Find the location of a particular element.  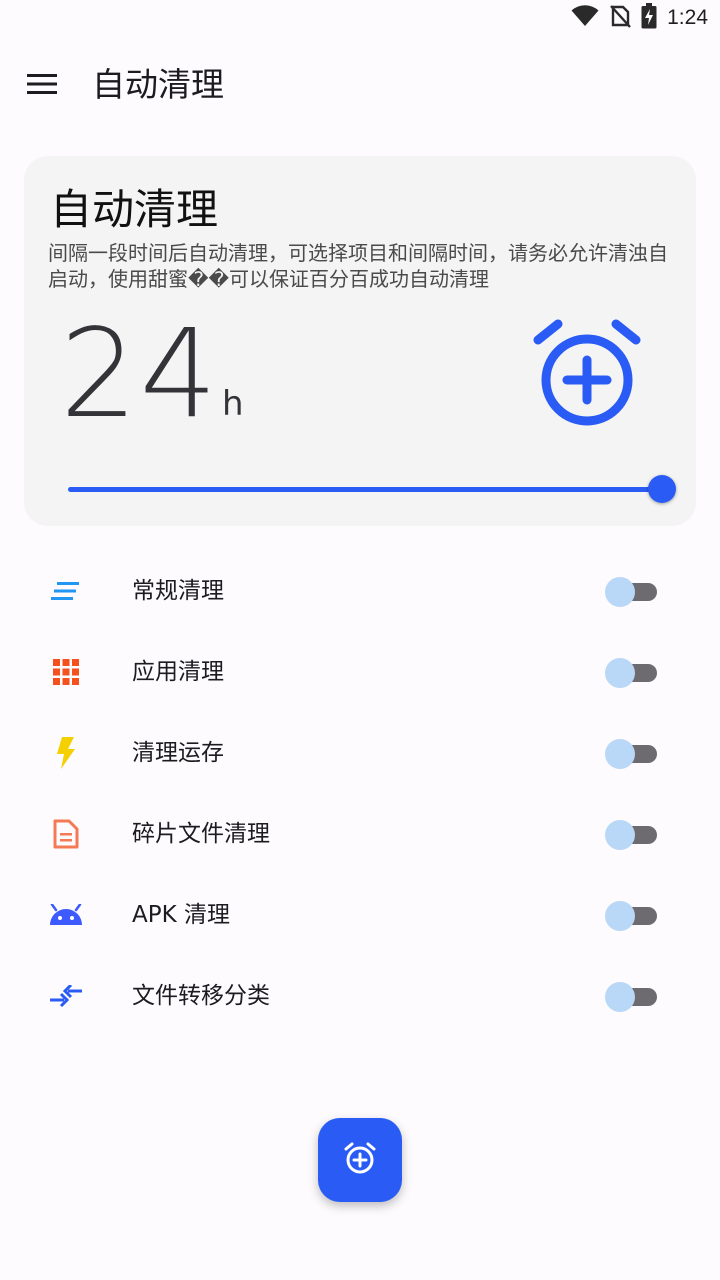

no-sim-icon is located at coordinates (620, 18).